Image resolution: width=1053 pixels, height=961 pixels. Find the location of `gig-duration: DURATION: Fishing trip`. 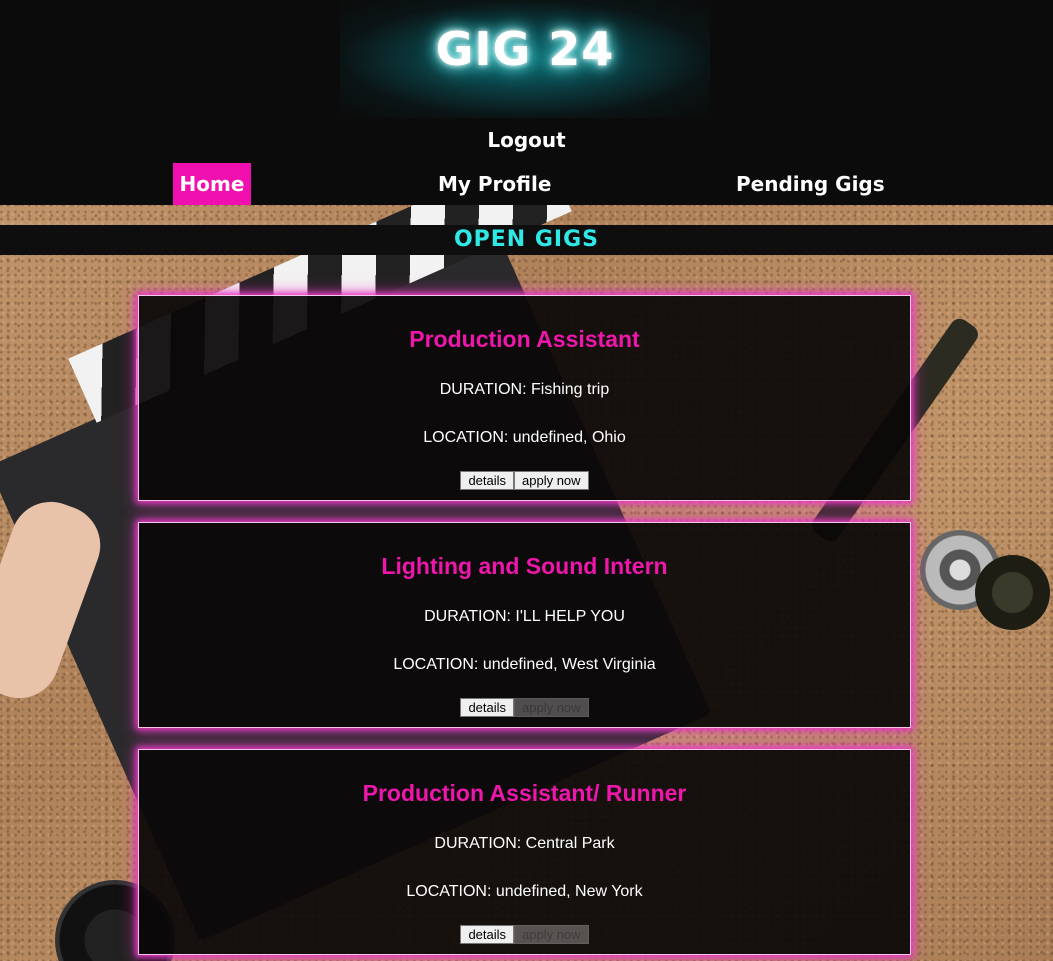

gig-duration: DURATION: Fishing trip is located at coordinates (524, 389).